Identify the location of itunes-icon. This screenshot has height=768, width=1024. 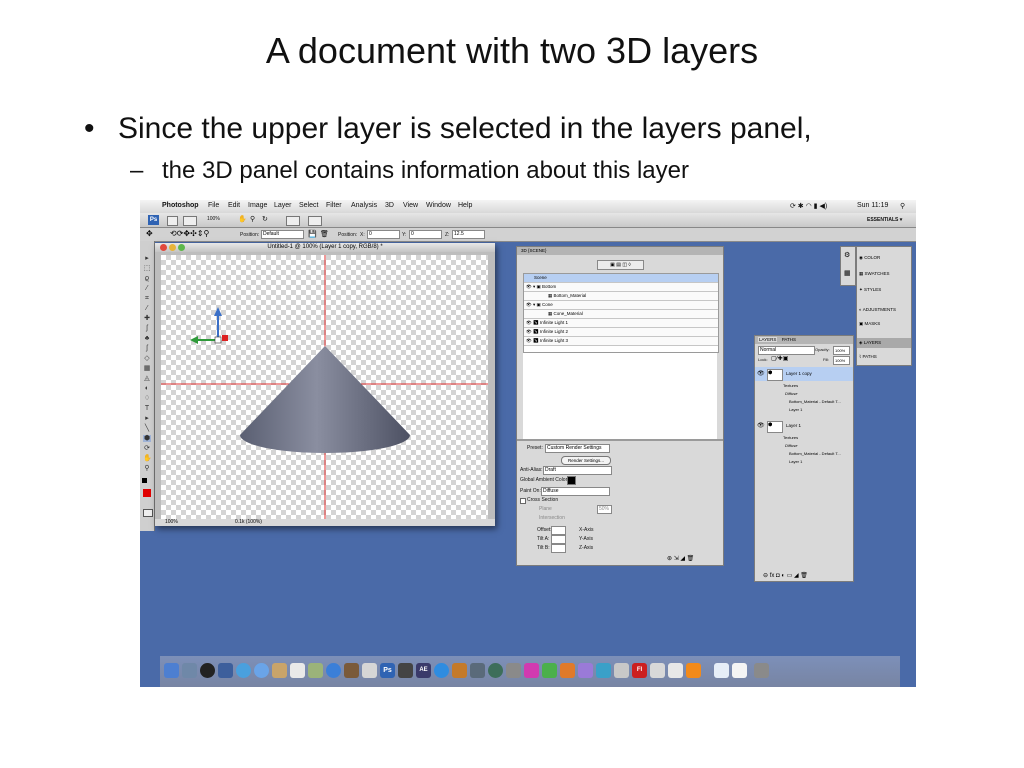
(333, 670).